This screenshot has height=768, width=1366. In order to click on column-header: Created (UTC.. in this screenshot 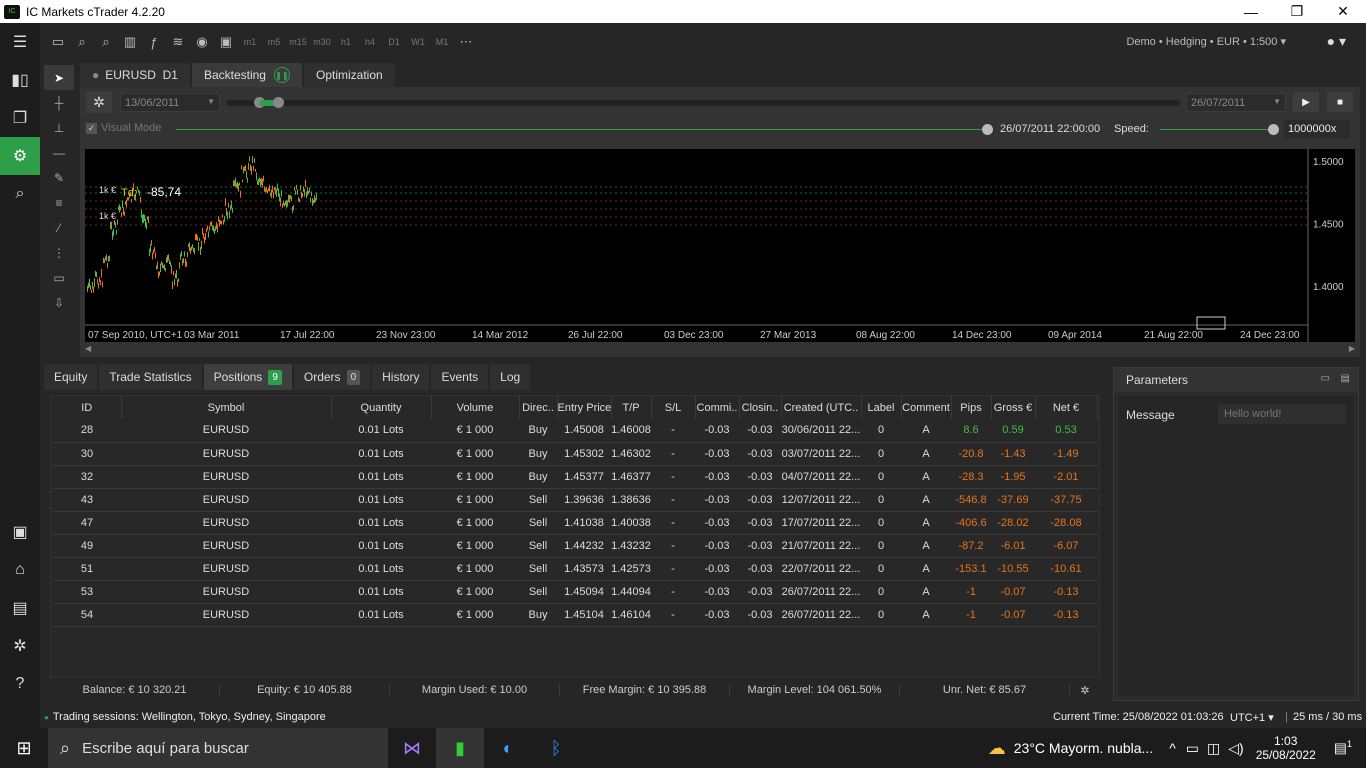, I will do `click(821, 407)`.